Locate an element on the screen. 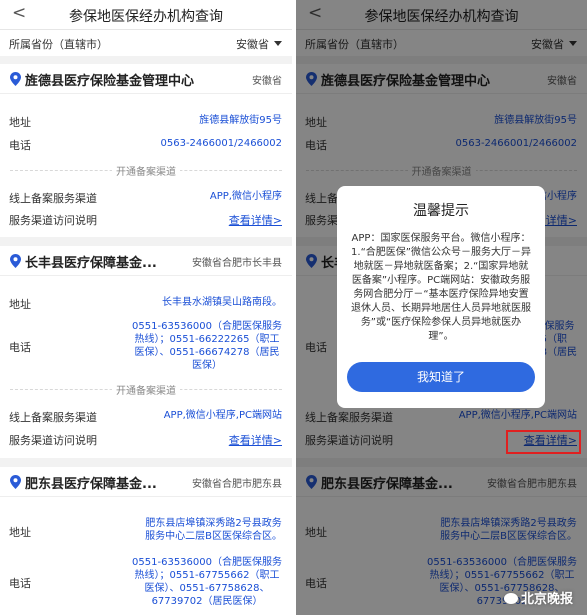  org-header: 肥东县医疗保障基金... 安徽省合肥市肥东县 is located at coordinates (146, 482).